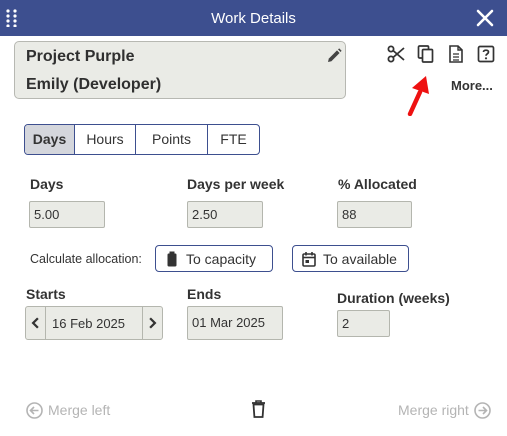 The image size is (507, 436). I want to click on red-arrow-icon, so click(418, 96).